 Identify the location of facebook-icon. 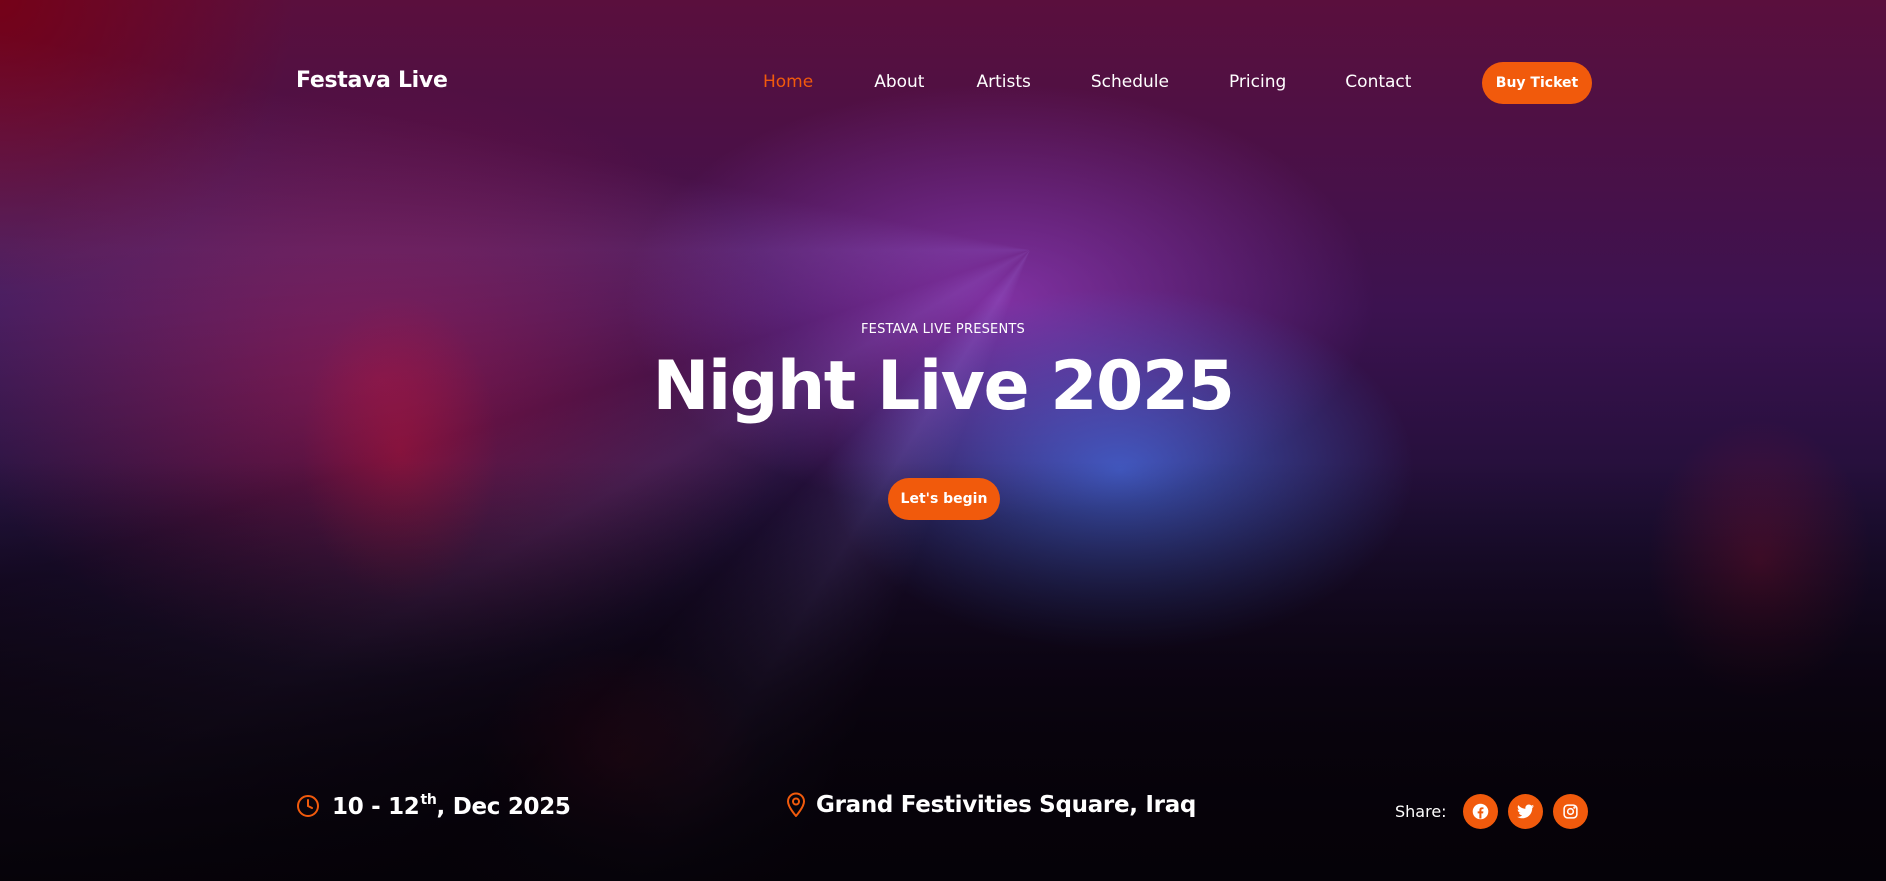
(1480, 811).